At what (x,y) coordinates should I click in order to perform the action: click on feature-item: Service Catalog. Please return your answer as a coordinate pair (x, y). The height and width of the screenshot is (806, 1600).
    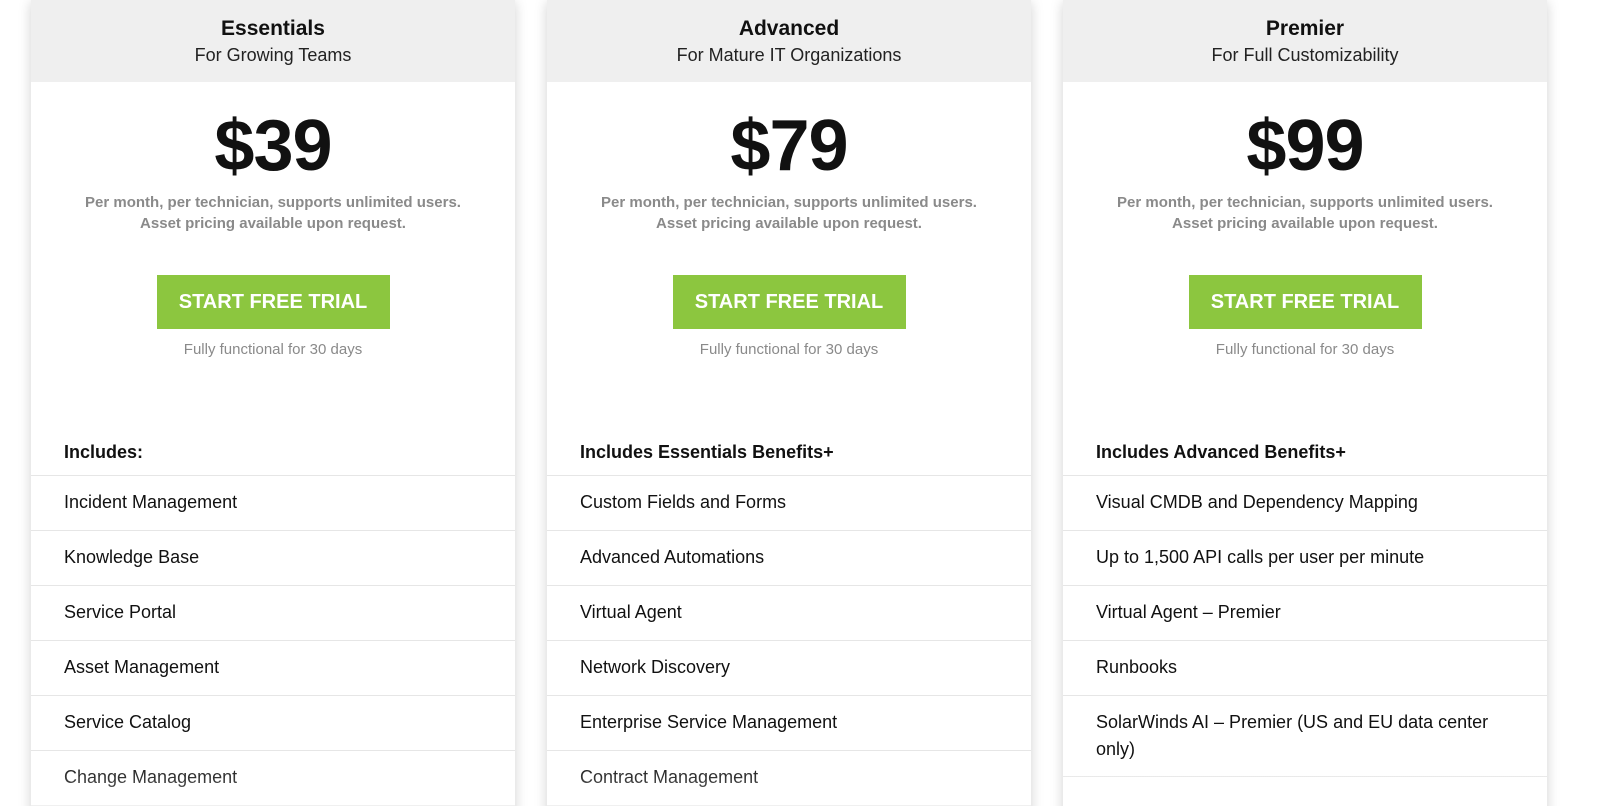
    Looking at the image, I should click on (273, 723).